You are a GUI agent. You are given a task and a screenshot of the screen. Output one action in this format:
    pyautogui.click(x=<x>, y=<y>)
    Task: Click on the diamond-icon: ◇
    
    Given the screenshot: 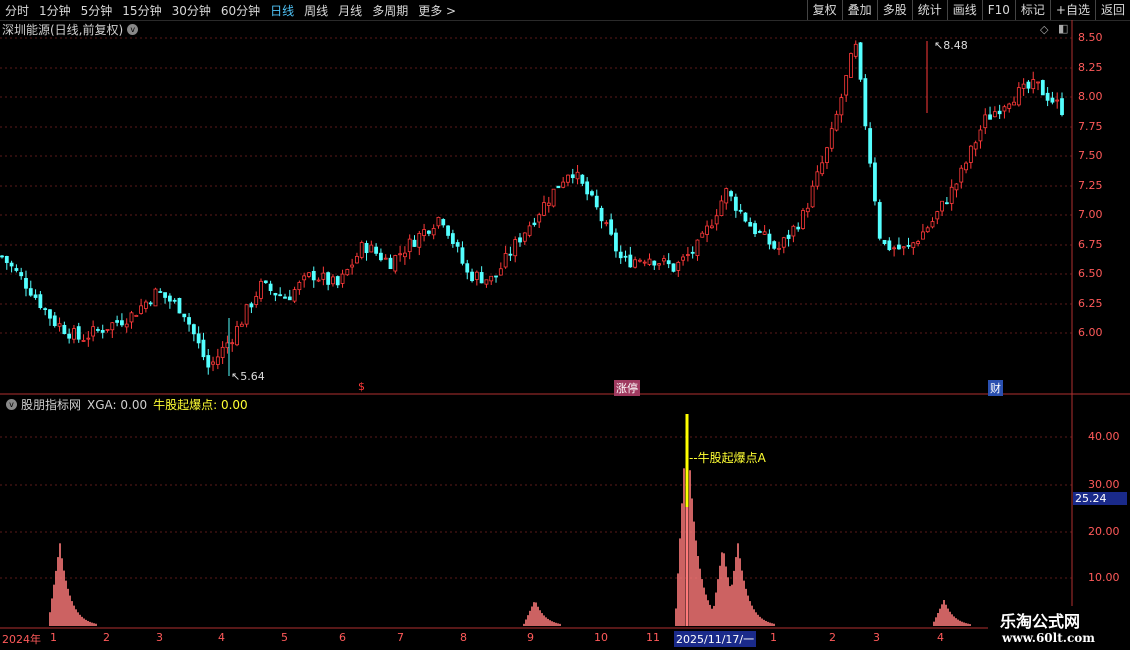 What is the action you would take?
    pyautogui.click(x=1044, y=29)
    